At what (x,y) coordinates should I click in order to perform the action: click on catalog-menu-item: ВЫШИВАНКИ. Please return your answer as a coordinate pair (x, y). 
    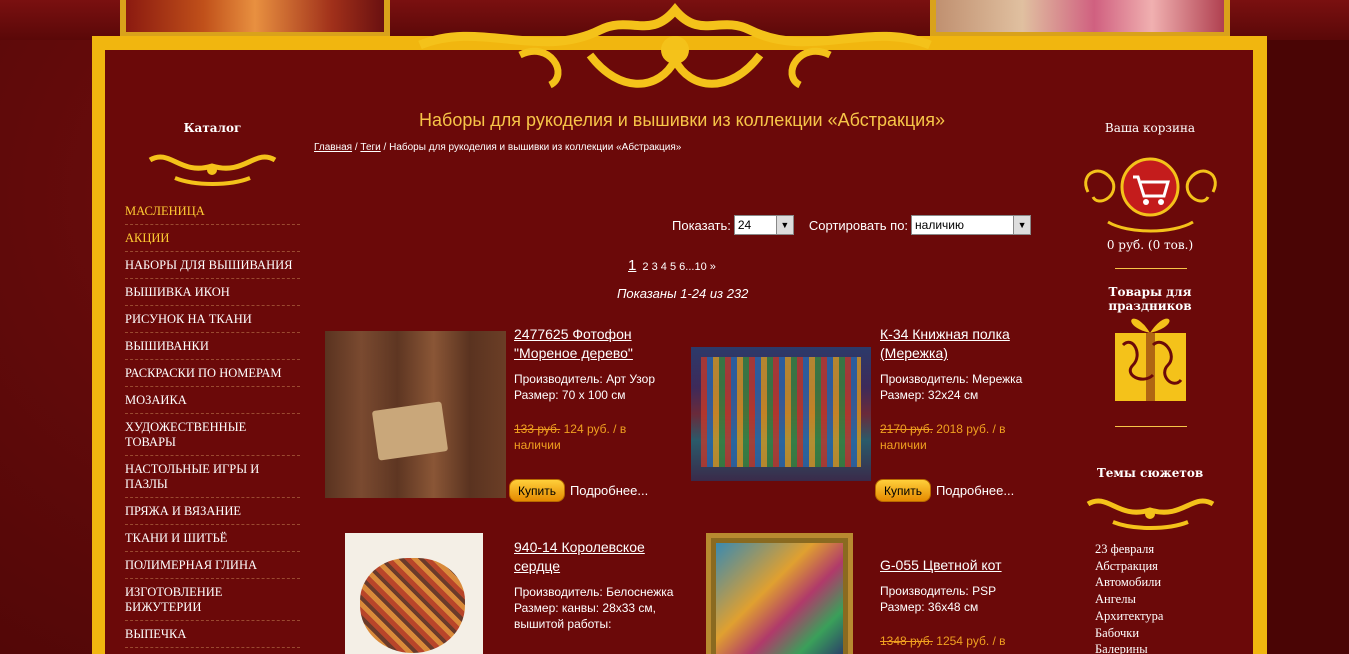
    Looking at the image, I should click on (212, 346).